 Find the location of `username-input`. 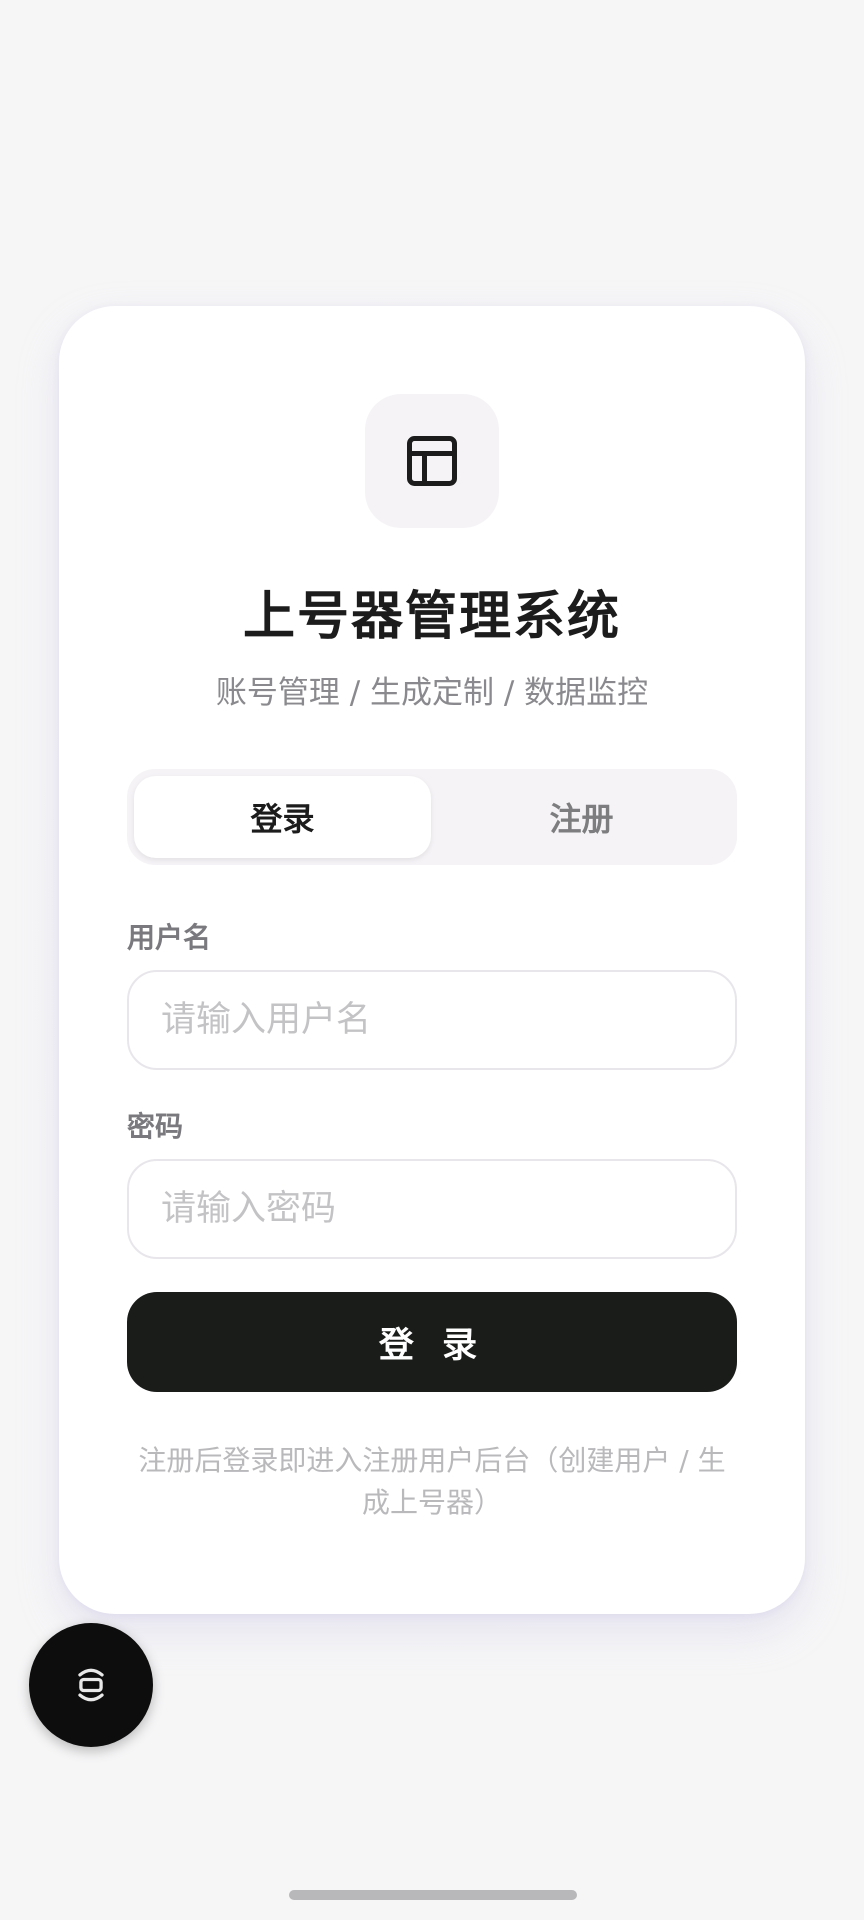

username-input is located at coordinates (432, 1020).